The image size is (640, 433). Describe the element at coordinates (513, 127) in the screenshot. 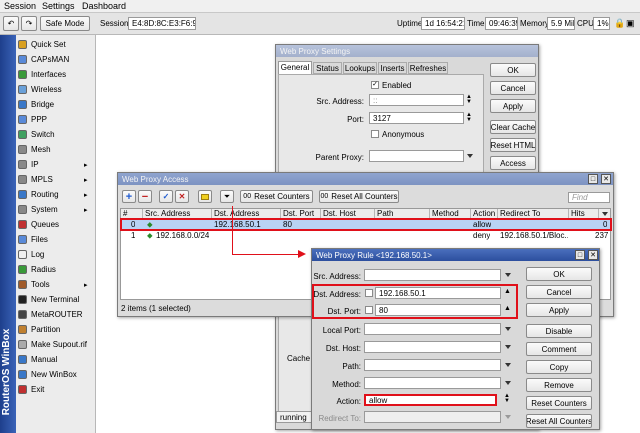

I see `clear-cache-button: Clear Cache` at that location.